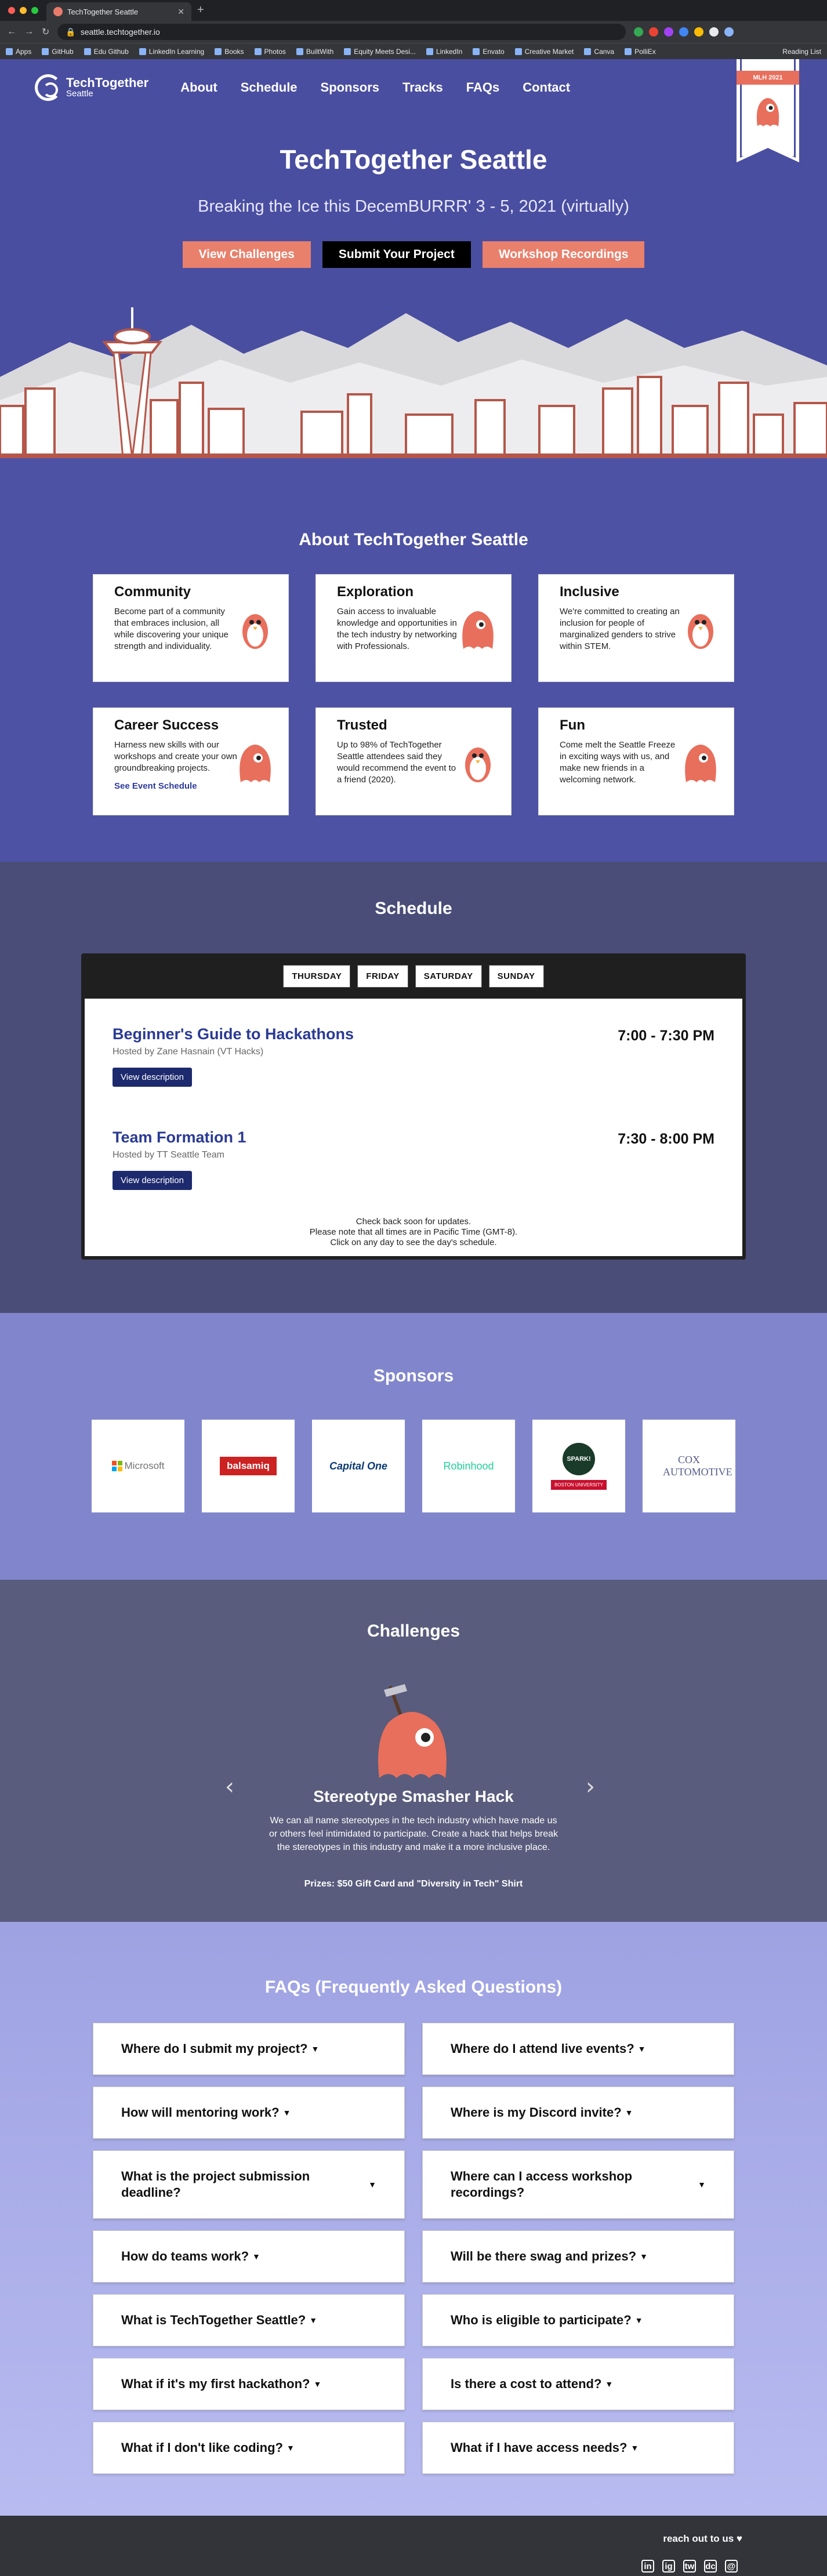 This screenshot has width=827, height=2576. What do you see at coordinates (578, 1466) in the screenshot?
I see `sponsor-spark-bu: SPARK! BOSTON UNIVERSITY` at bounding box center [578, 1466].